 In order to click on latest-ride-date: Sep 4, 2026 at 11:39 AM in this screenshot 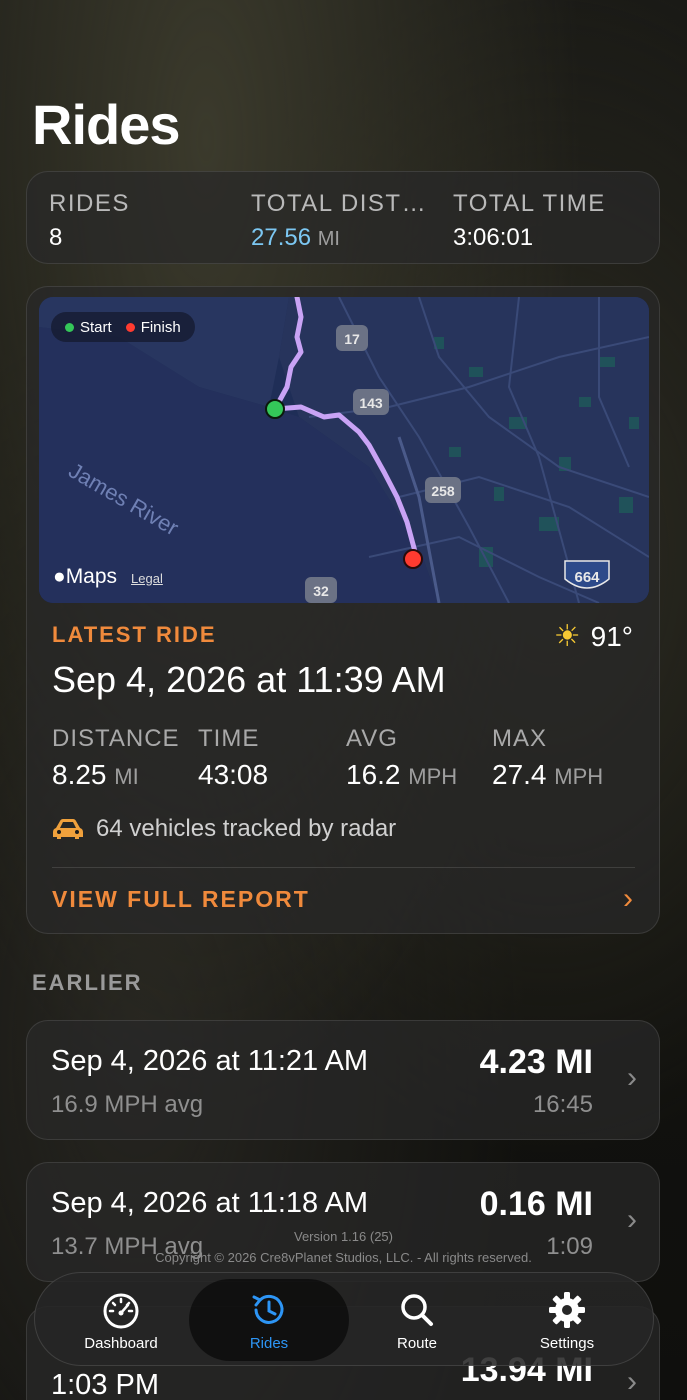, I will do `click(249, 679)`.